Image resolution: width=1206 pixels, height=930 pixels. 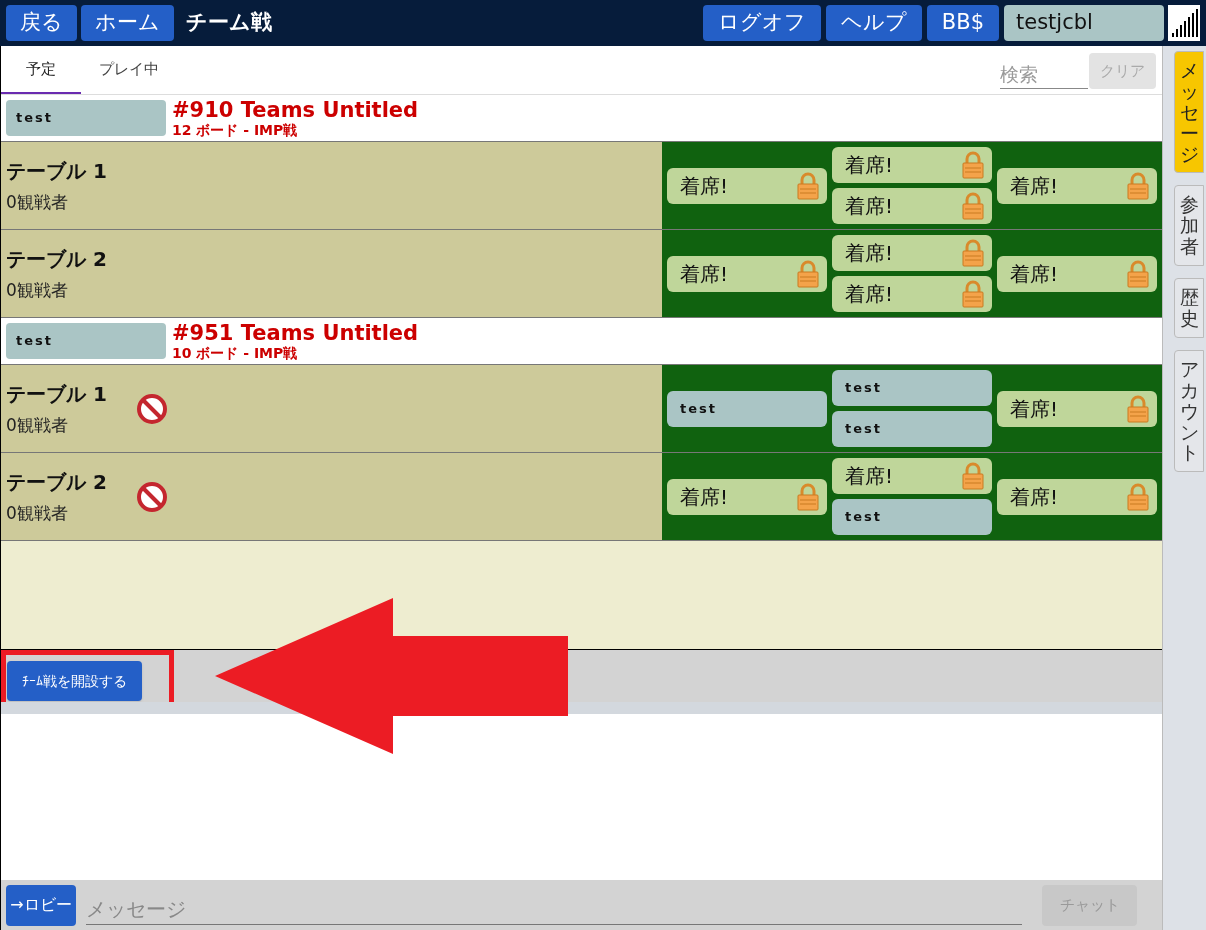 I want to click on page-title: チーム戦, so click(x=229, y=23).